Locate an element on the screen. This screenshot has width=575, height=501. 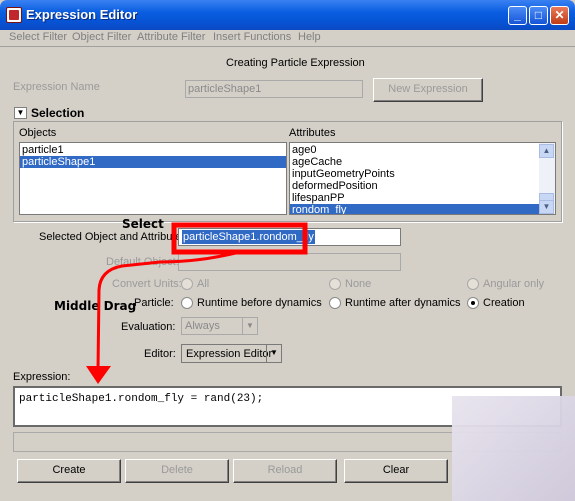
annotation-overlay is located at coordinates (197, 303).